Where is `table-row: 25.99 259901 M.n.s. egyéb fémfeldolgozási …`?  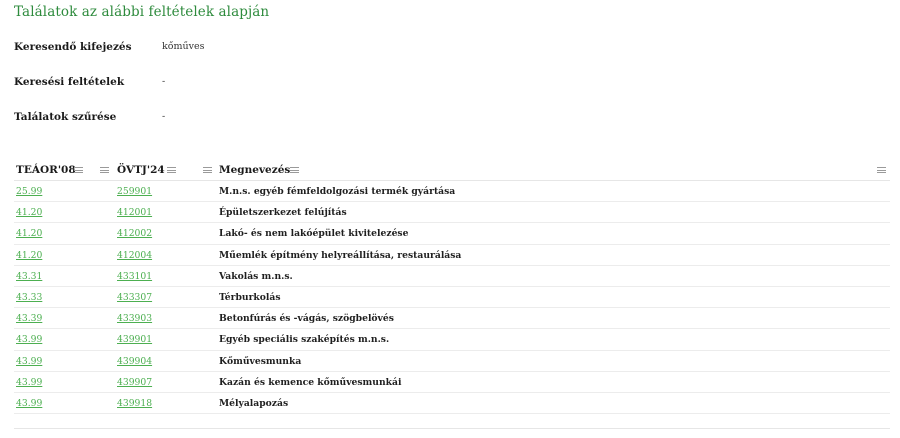
table-row: 25.99 259901 M.n.s. egyéb fémfeldolgozási … is located at coordinates (452, 192).